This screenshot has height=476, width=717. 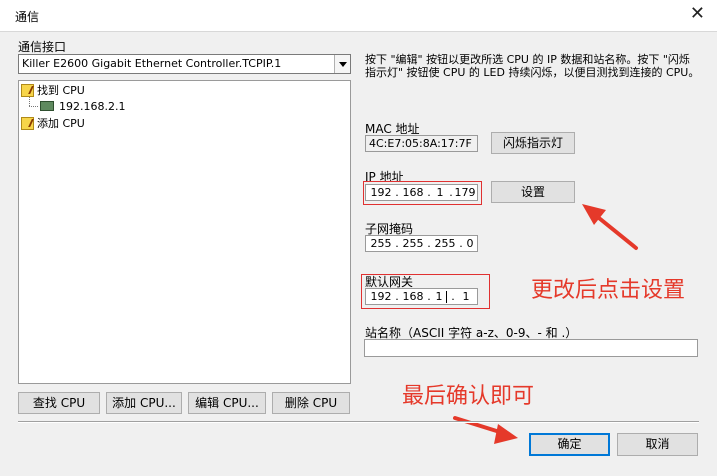 What do you see at coordinates (657, 444) in the screenshot?
I see `cancel-button: 取消` at bounding box center [657, 444].